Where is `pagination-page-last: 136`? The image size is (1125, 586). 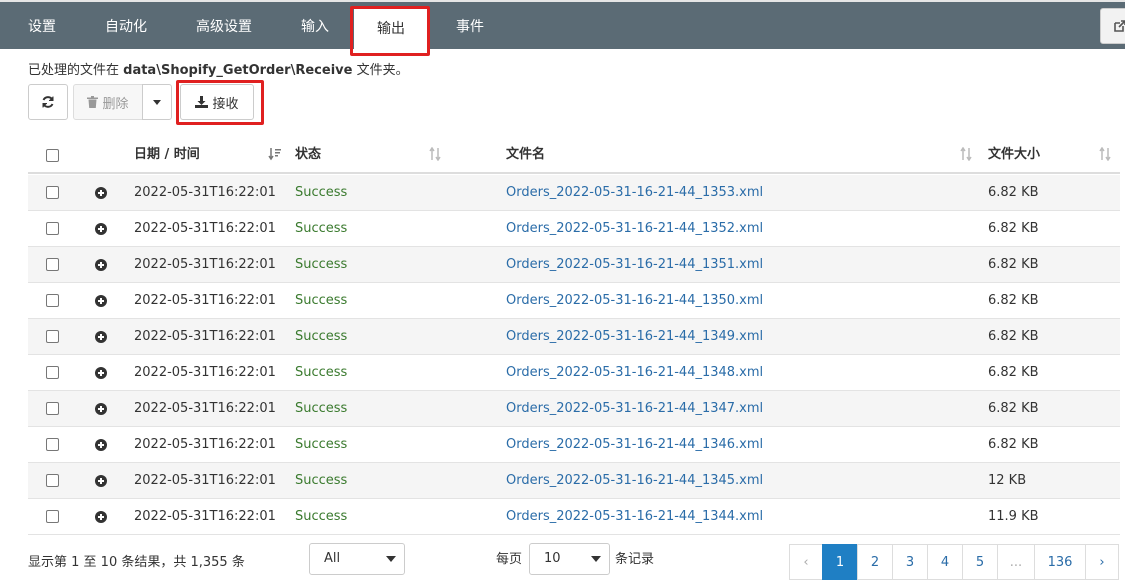
pagination-page-last: 136 is located at coordinates (1060, 562).